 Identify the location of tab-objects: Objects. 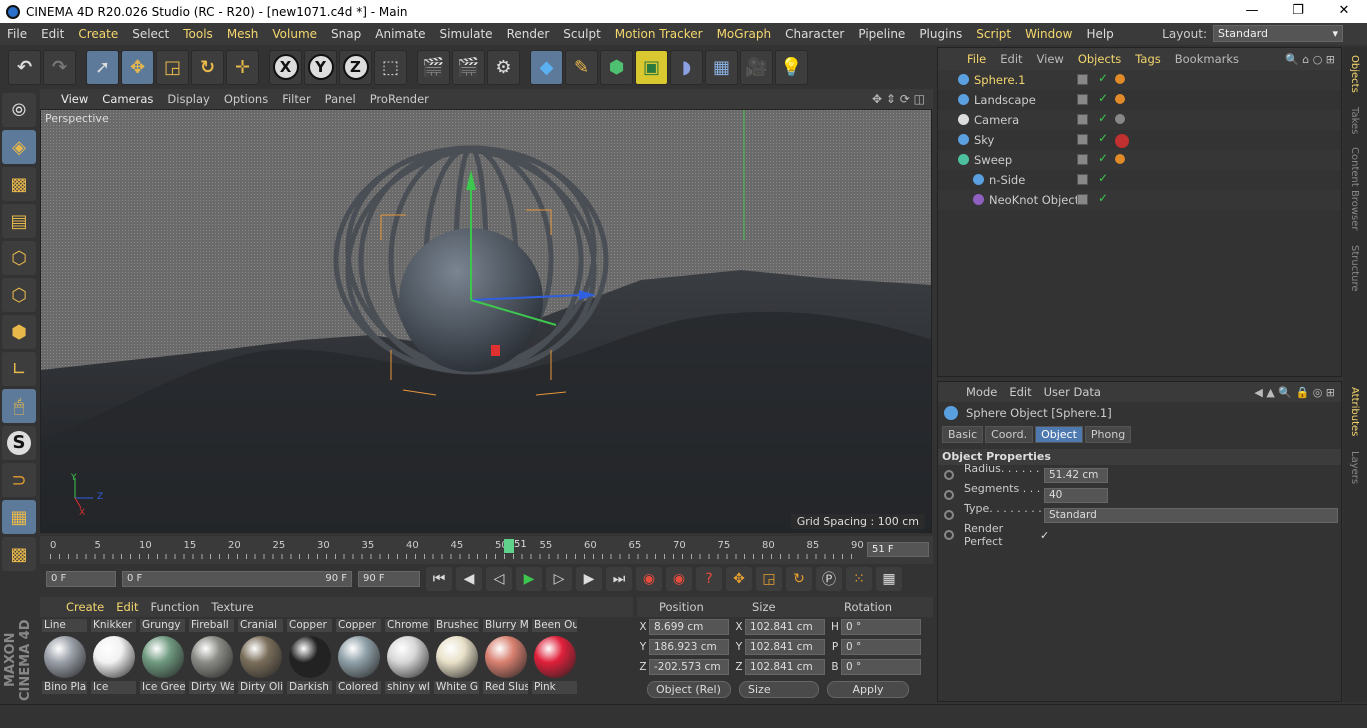
(1354, 74).